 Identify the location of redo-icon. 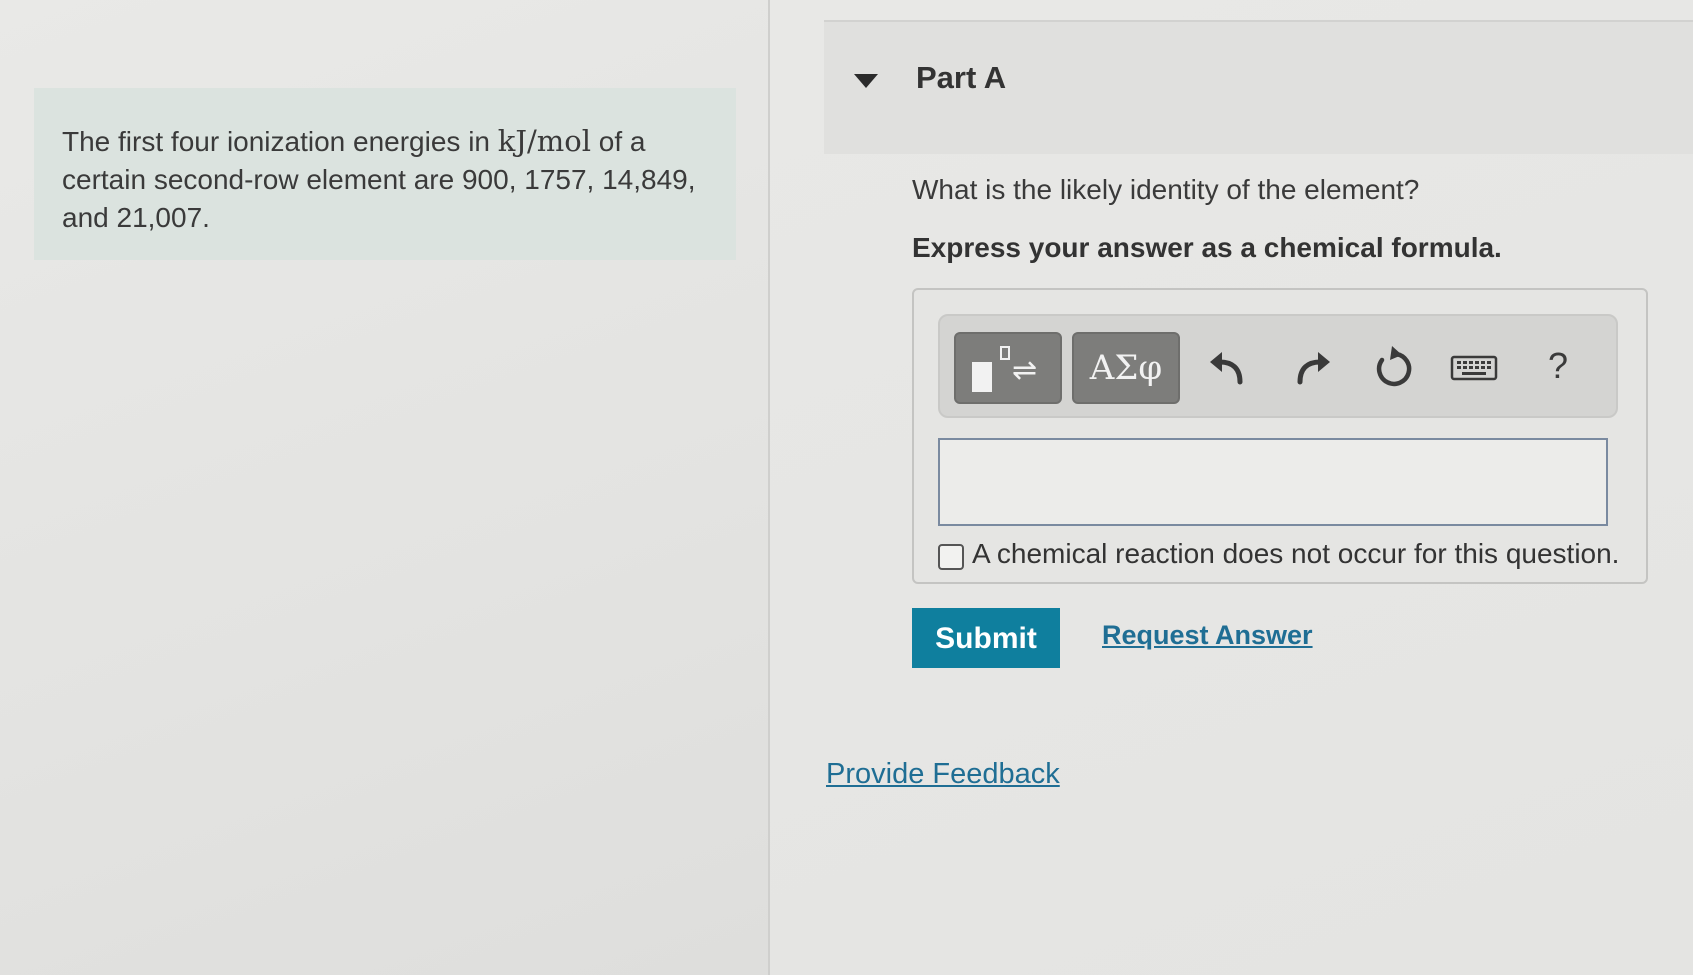
(1312, 368).